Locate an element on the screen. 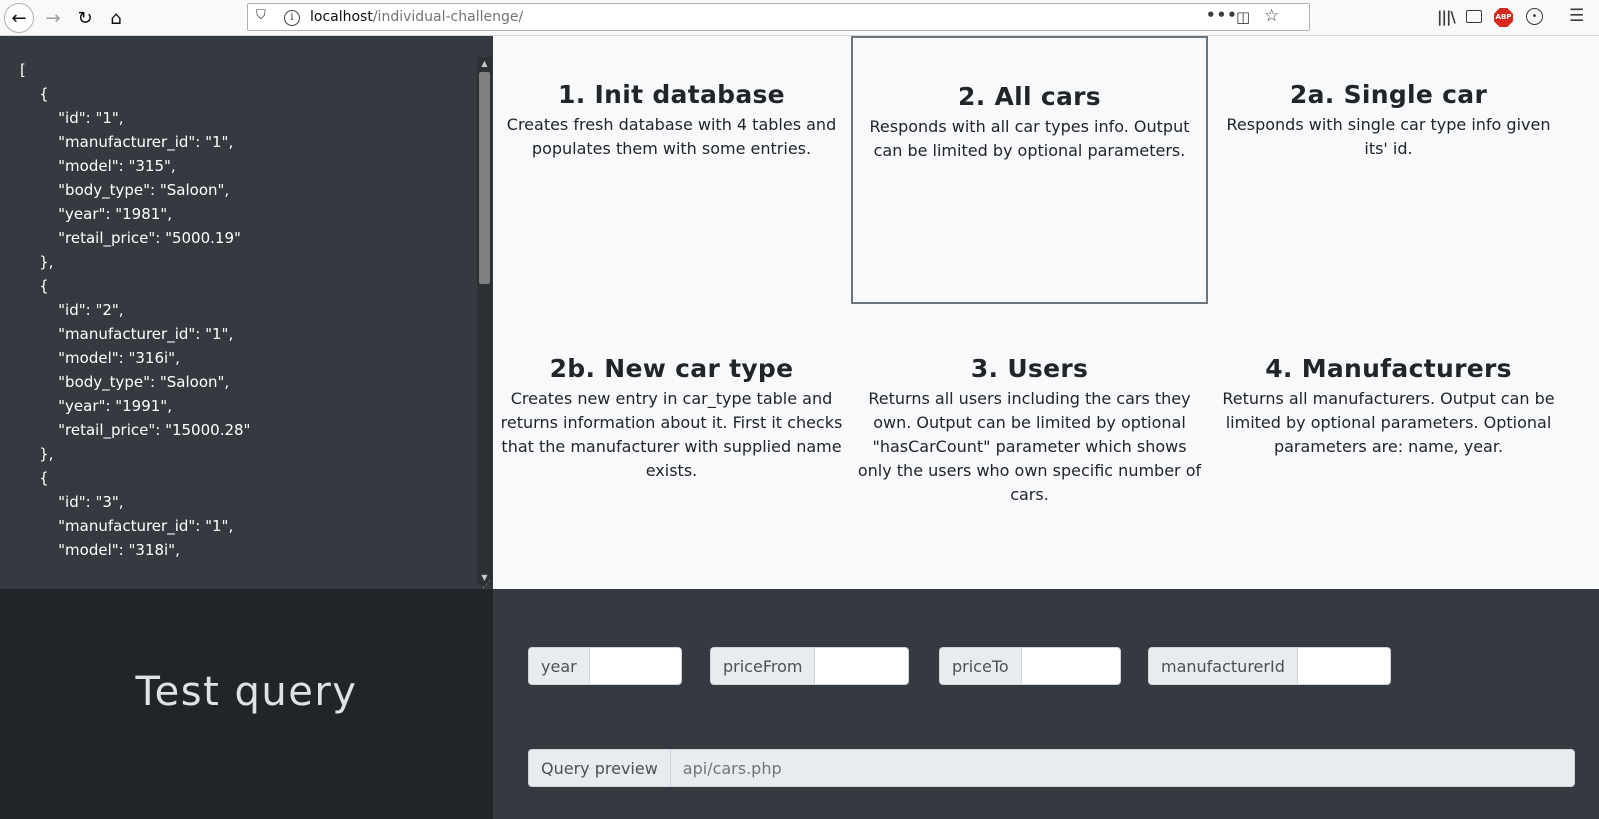 The width and height of the screenshot is (1599, 819). card-title: 3. Users is located at coordinates (1029, 368).